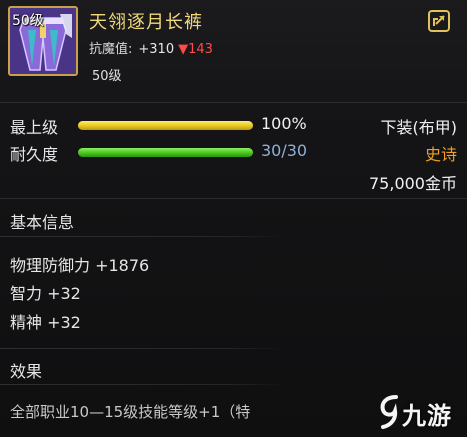 Image resolution: width=467 pixels, height=437 pixels. Describe the element at coordinates (284, 123) in the screenshot. I see `grade-value: 100%` at that location.